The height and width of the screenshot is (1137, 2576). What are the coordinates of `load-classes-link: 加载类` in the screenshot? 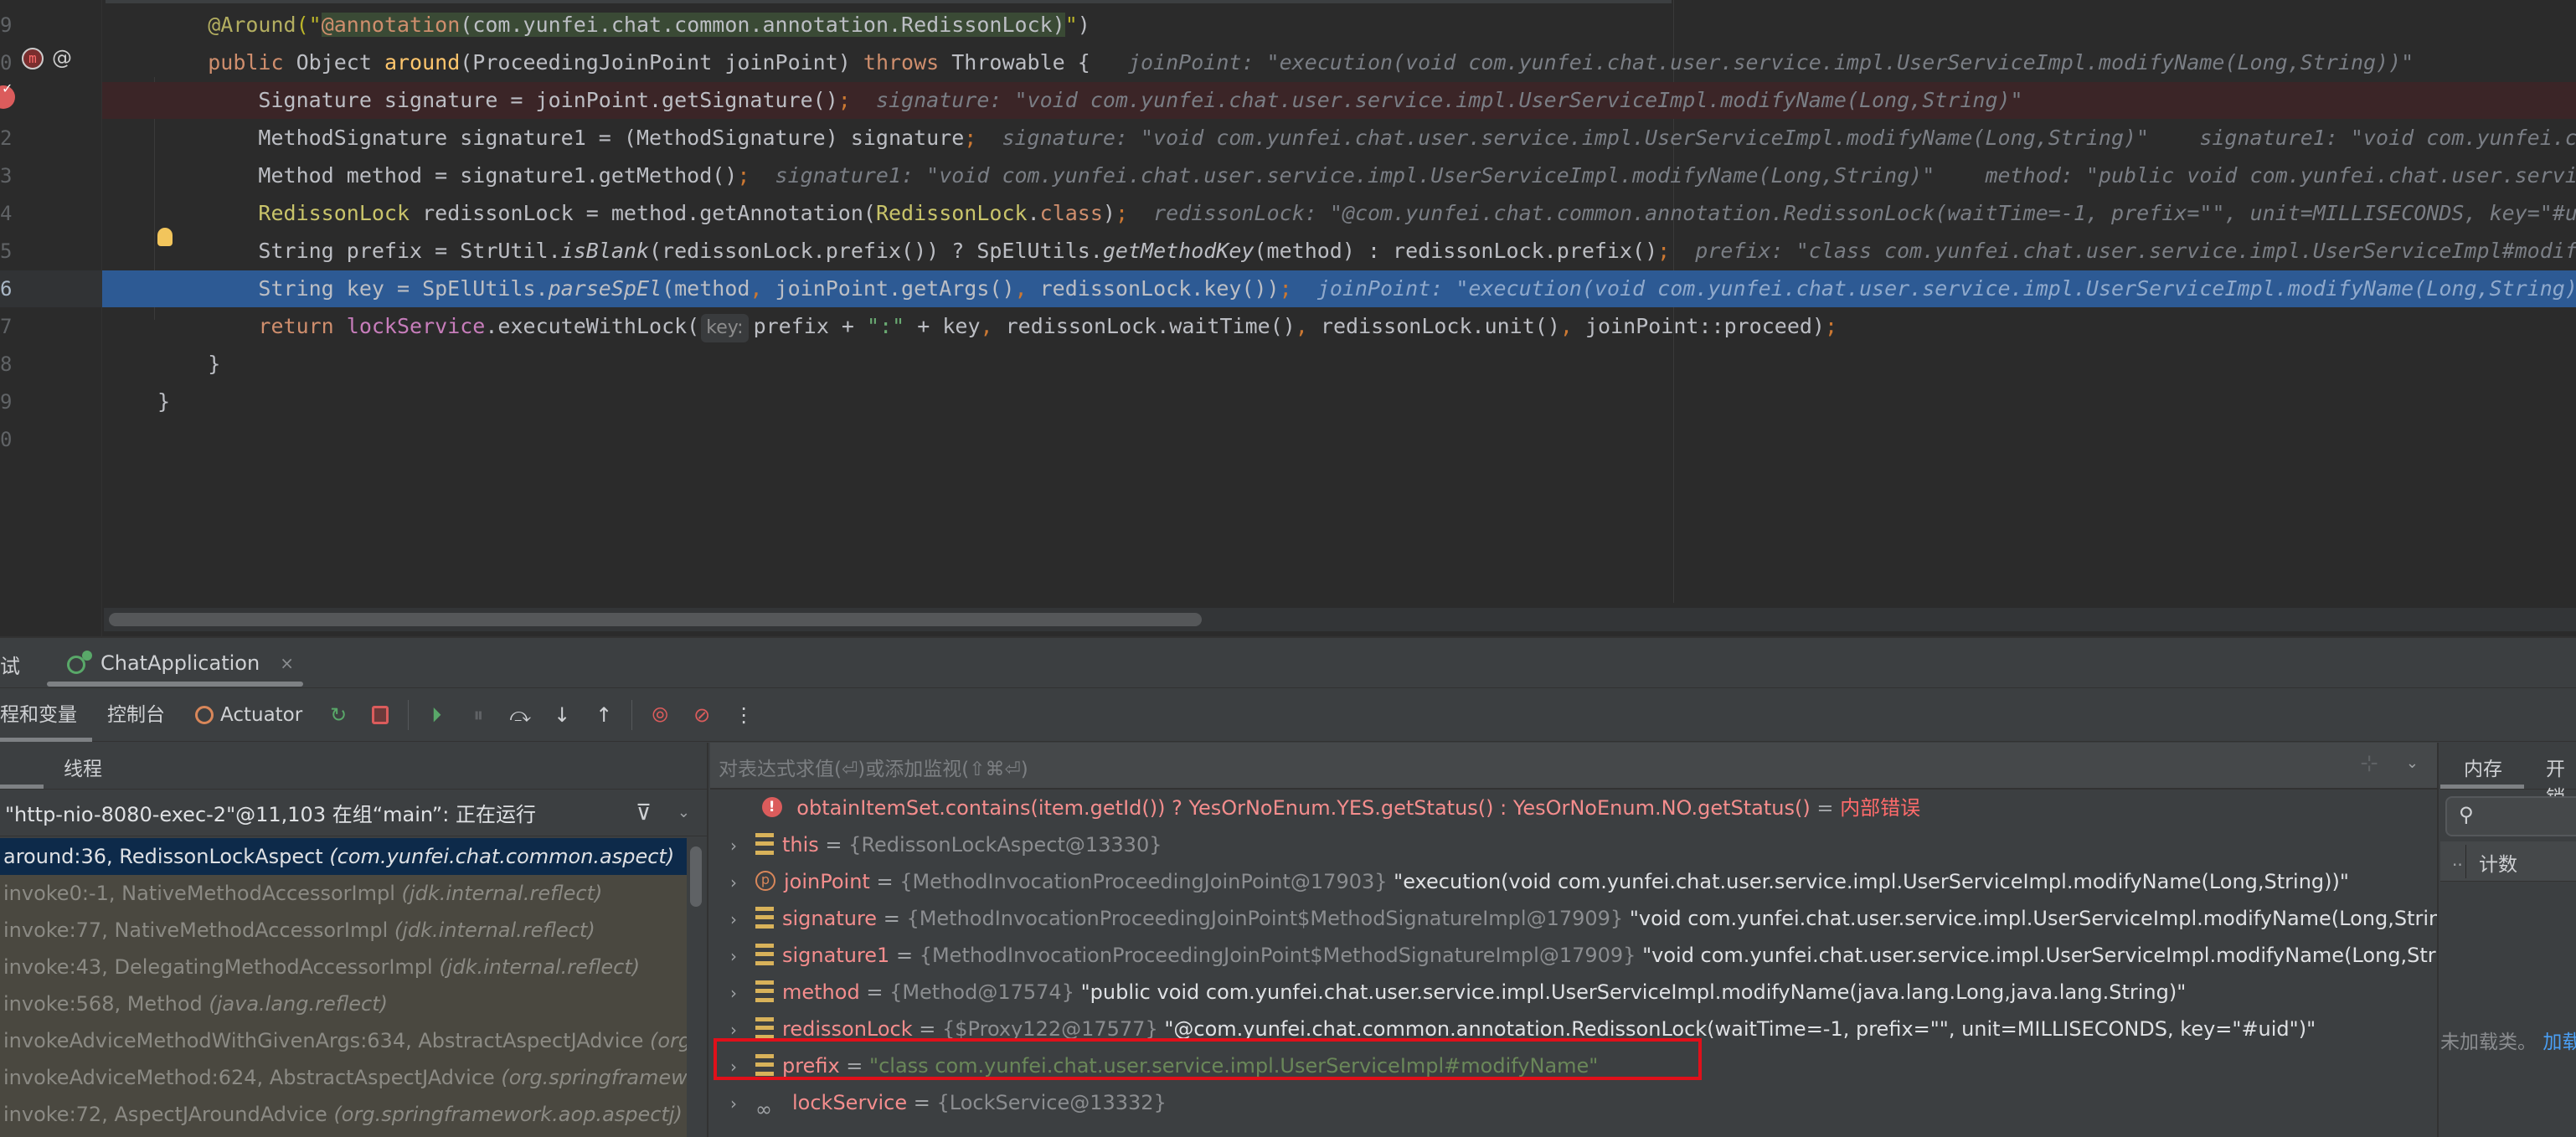 It's located at (2559, 1042).